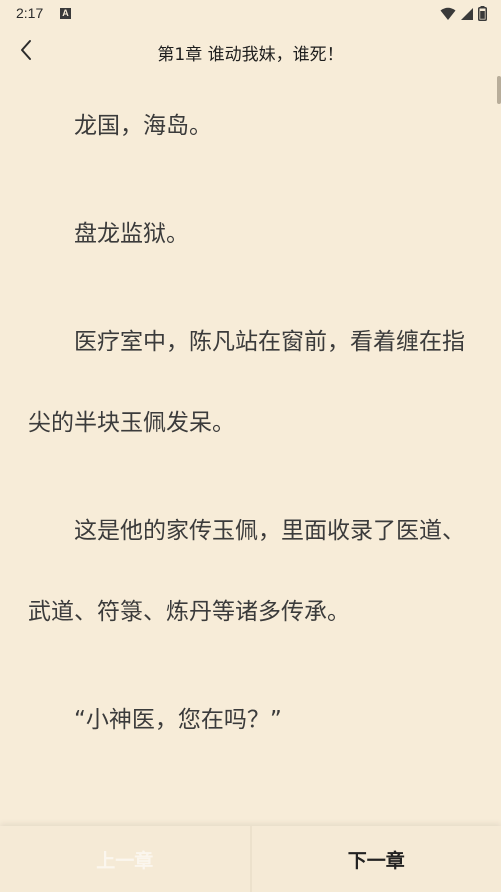  Describe the element at coordinates (482, 15) in the screenshot. I see `battery-icon` at that location.